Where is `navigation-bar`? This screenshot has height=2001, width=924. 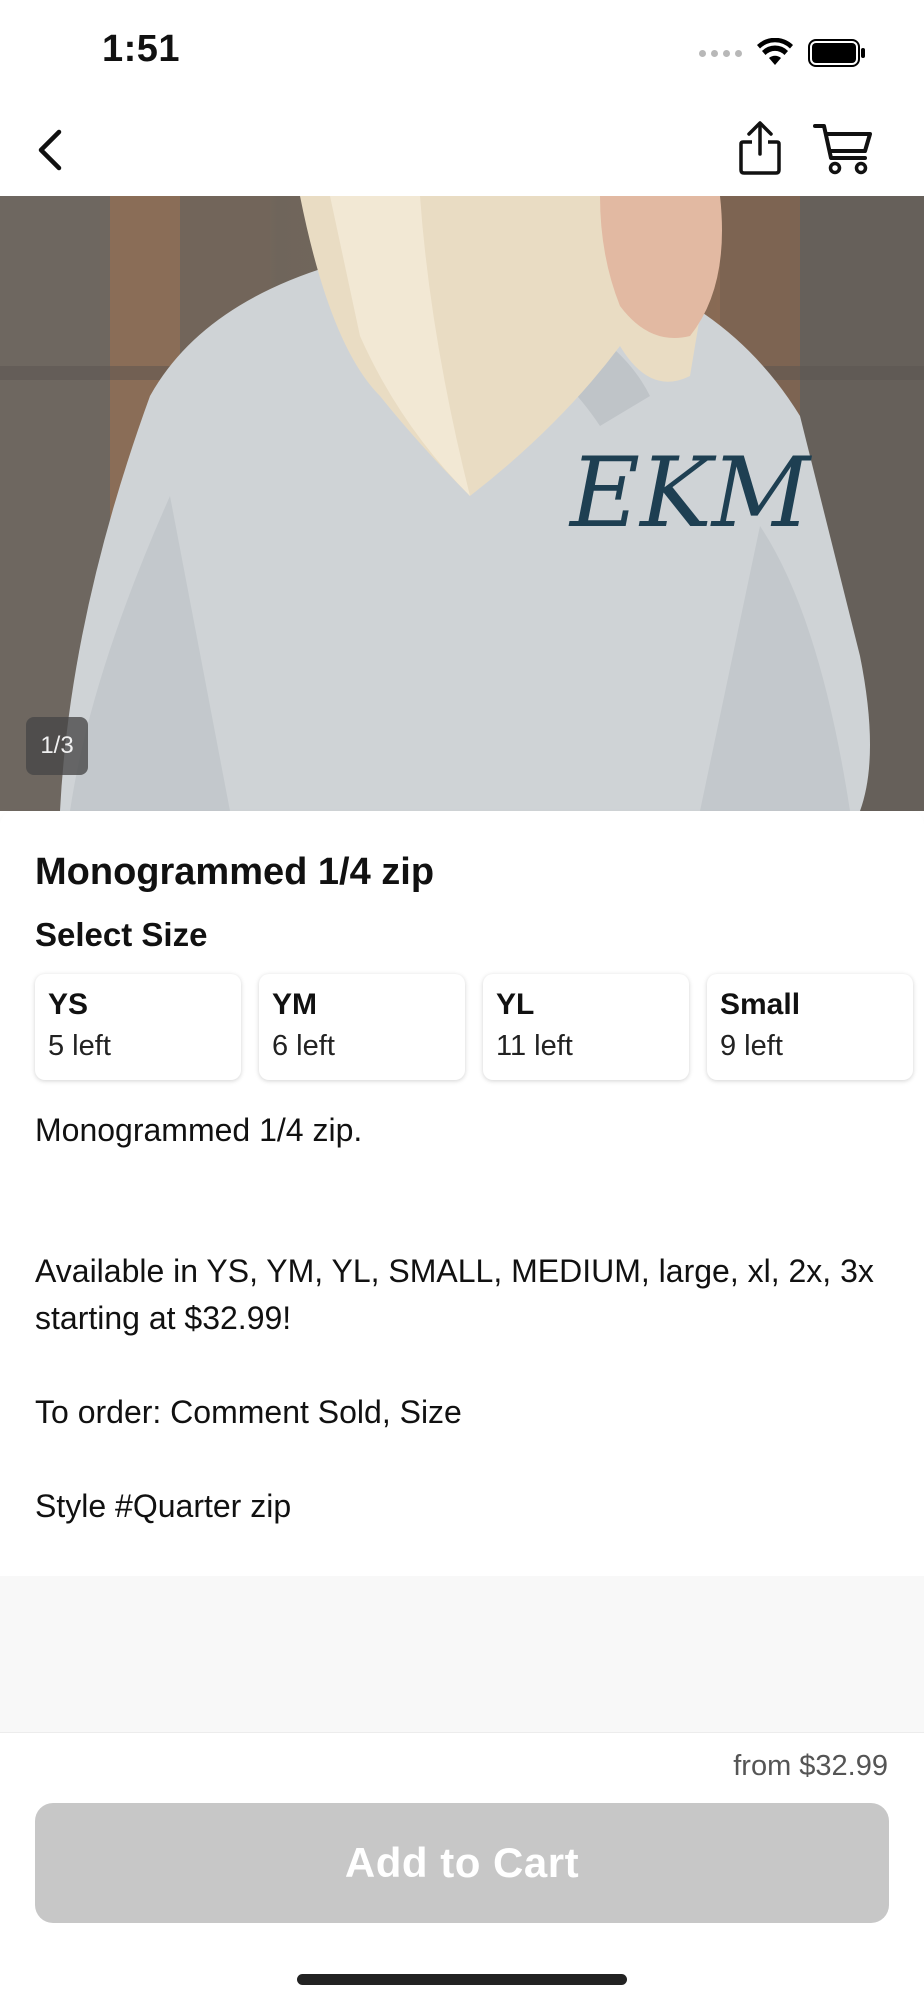
navigation-bar is located at coordinates (462, 148).